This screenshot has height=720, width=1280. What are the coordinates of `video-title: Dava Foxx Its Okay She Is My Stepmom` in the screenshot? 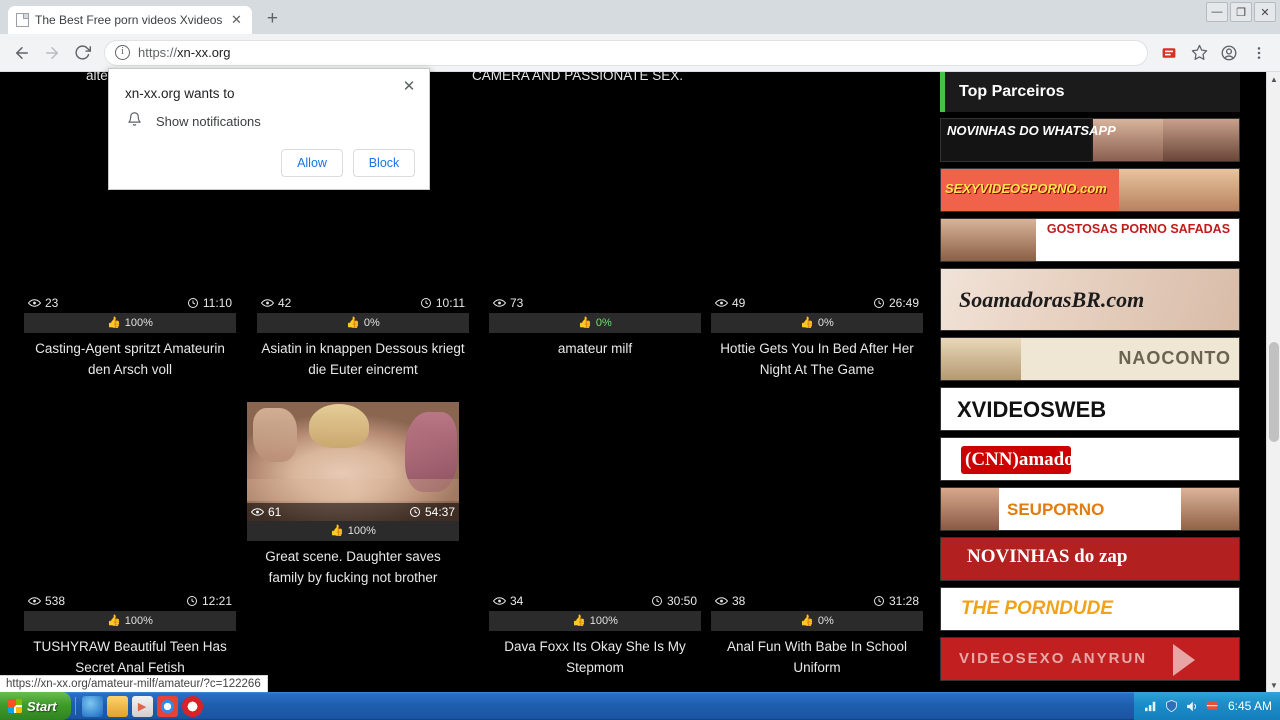 It's located at (595, 657).